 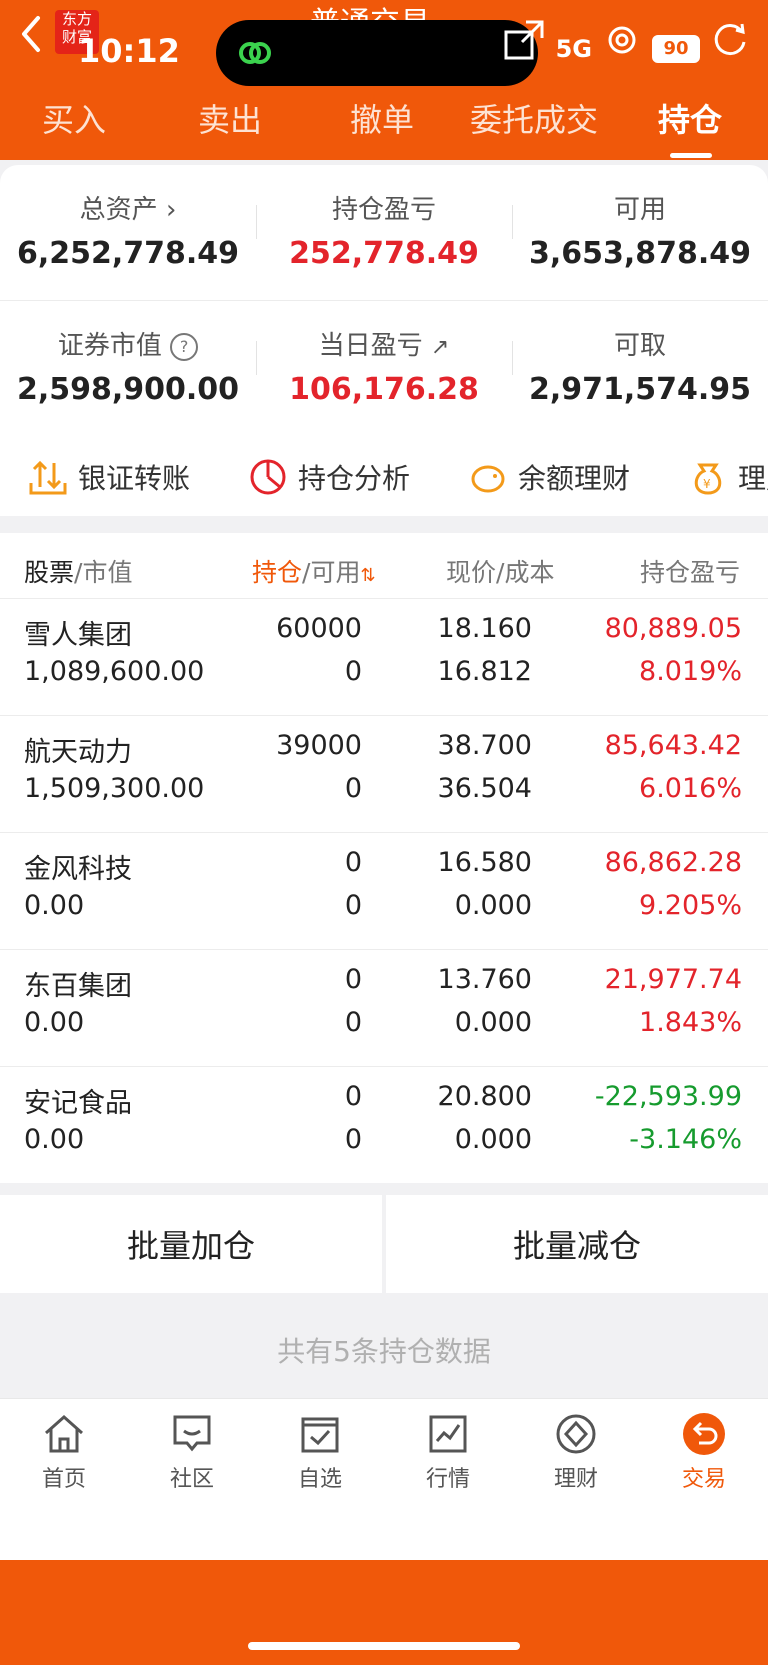 What do you see at coordinates (78, 572) in the screenshot?
I see `header-stock: 股票/市值` at bounding box center [78, 572].